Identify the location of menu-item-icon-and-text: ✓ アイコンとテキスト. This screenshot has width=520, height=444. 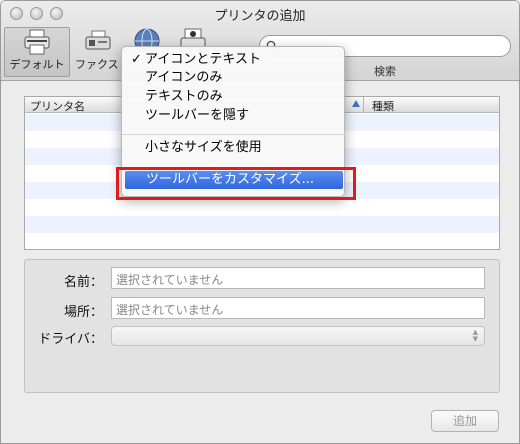
(234, 60).